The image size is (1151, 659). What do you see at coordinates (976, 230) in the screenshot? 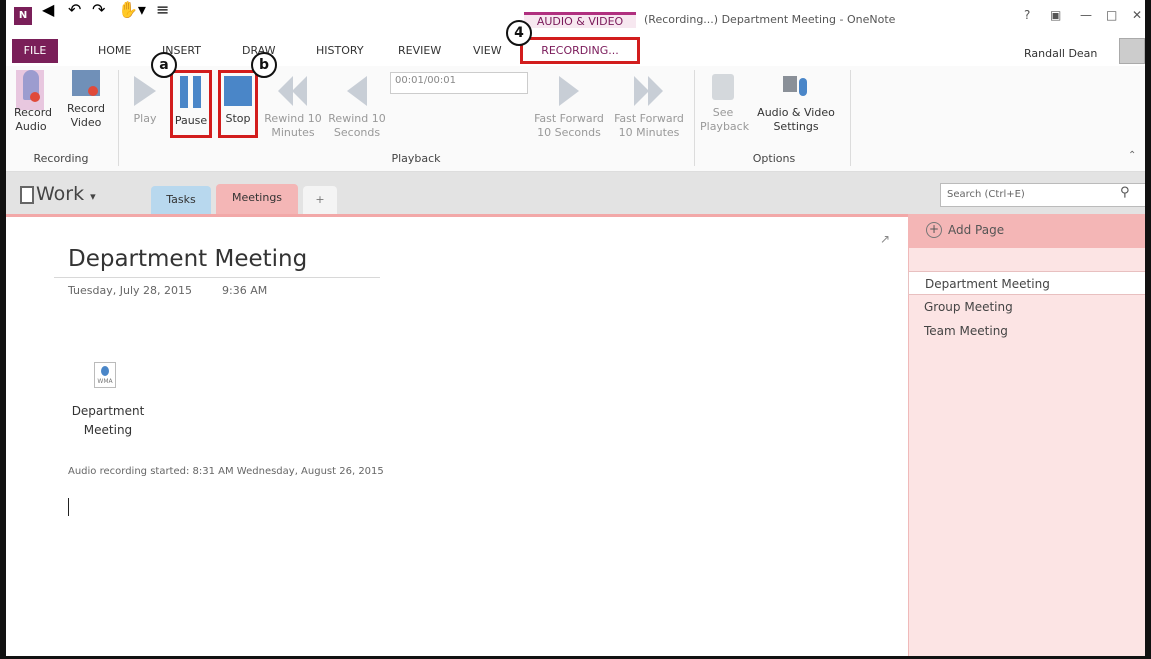
I see `add-page-button: Add Page` at bounding box center [976, 230].